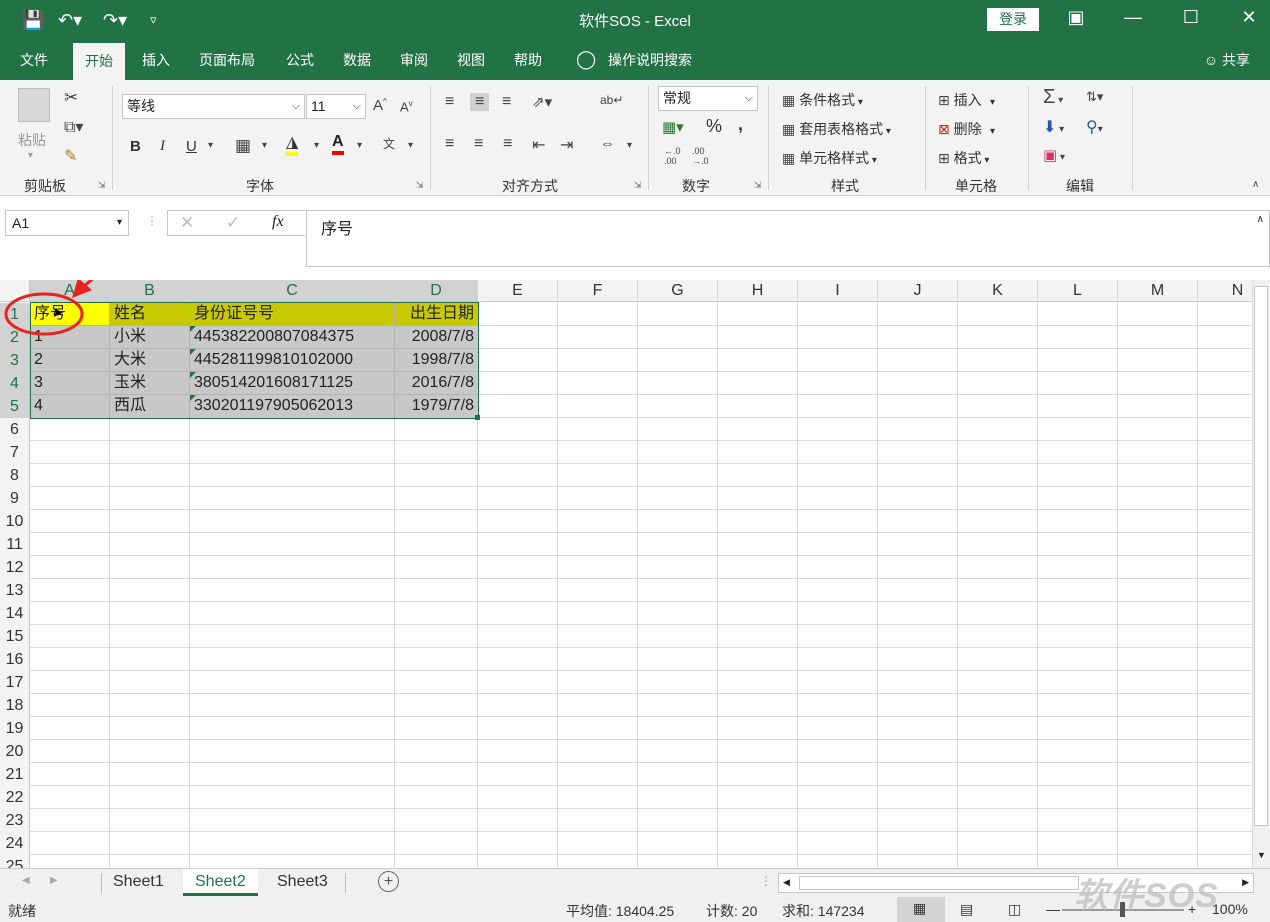 This screenshot has width=1270, height=922. What do you see at coordinates (629, 145) in the screenshot?
I see `merge-dropdown-icon: ▾` at bounding box center [629, 145].